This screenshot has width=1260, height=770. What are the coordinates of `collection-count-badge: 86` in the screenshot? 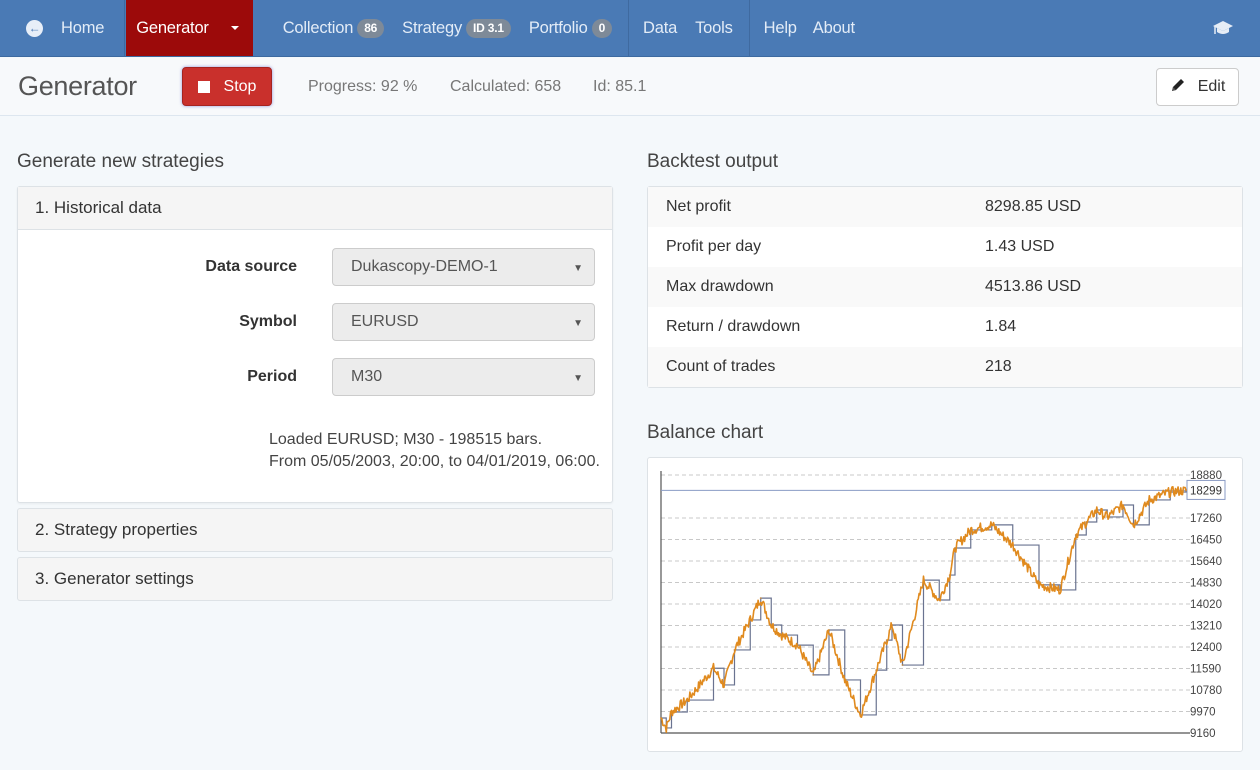 It's located at (371, 28).